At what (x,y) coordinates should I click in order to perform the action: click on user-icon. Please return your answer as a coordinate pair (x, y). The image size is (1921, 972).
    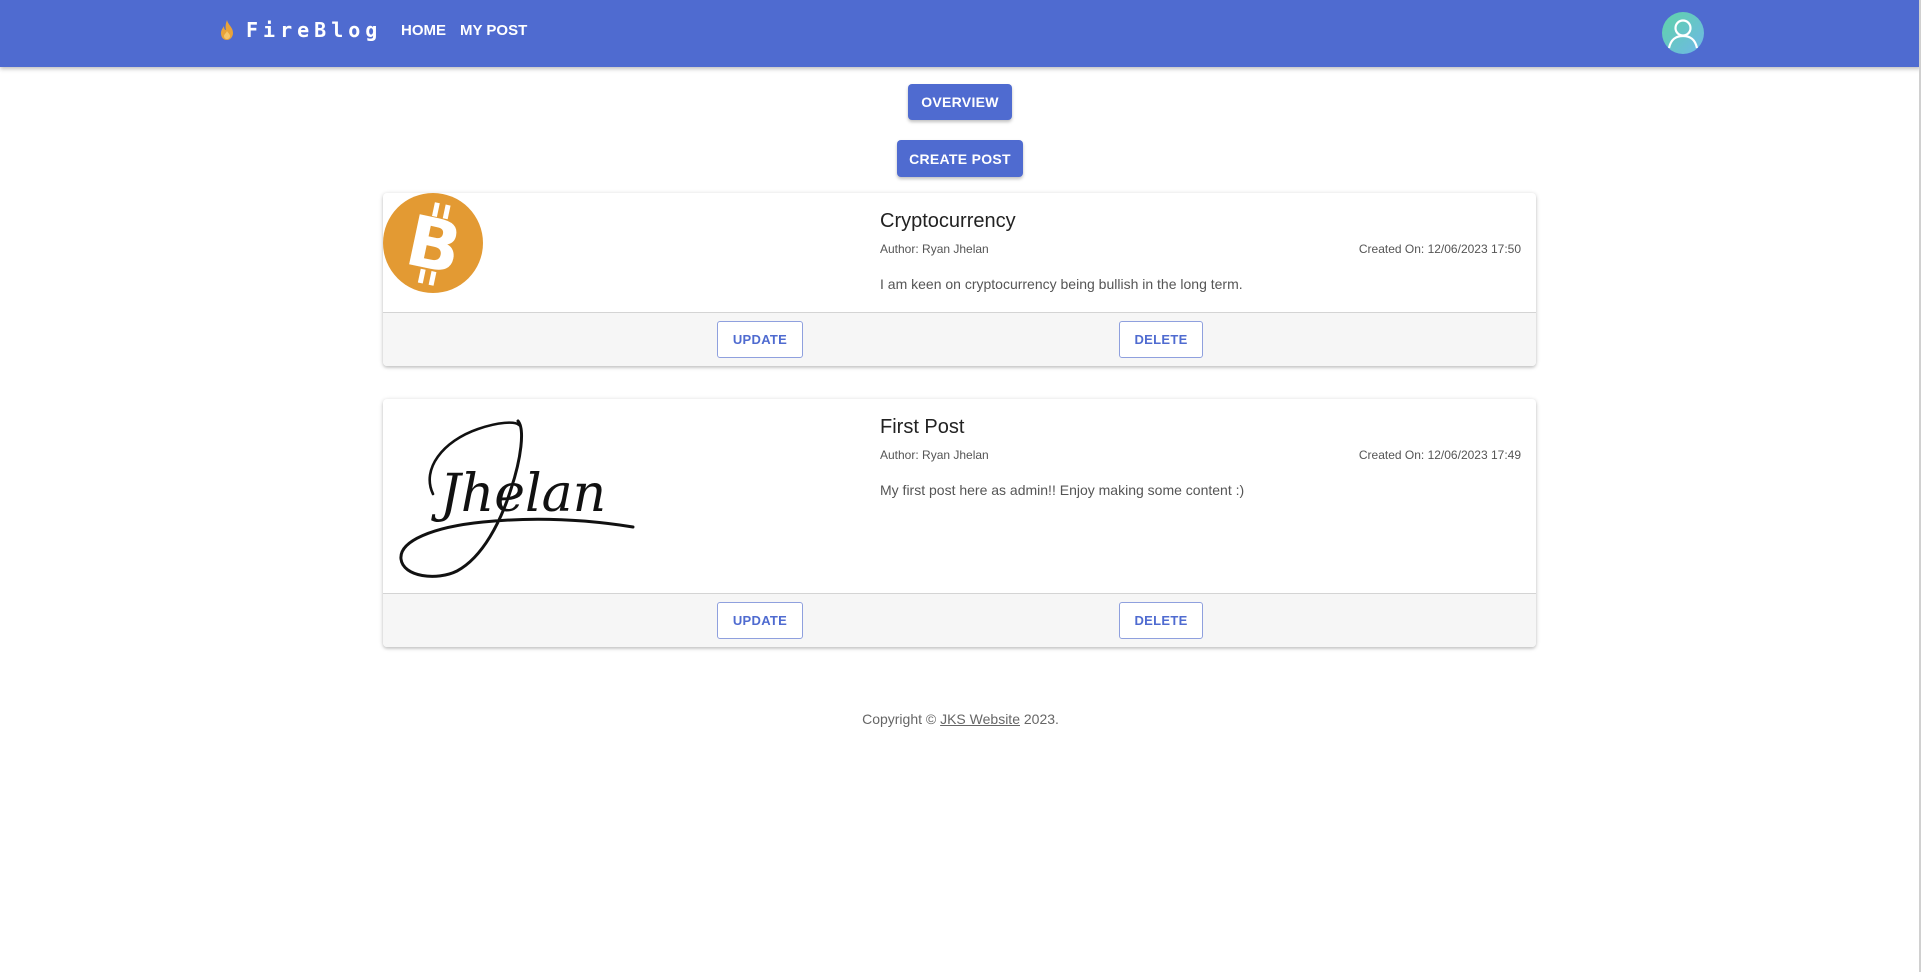
    Looking at the image, I should click on (1683, 34).